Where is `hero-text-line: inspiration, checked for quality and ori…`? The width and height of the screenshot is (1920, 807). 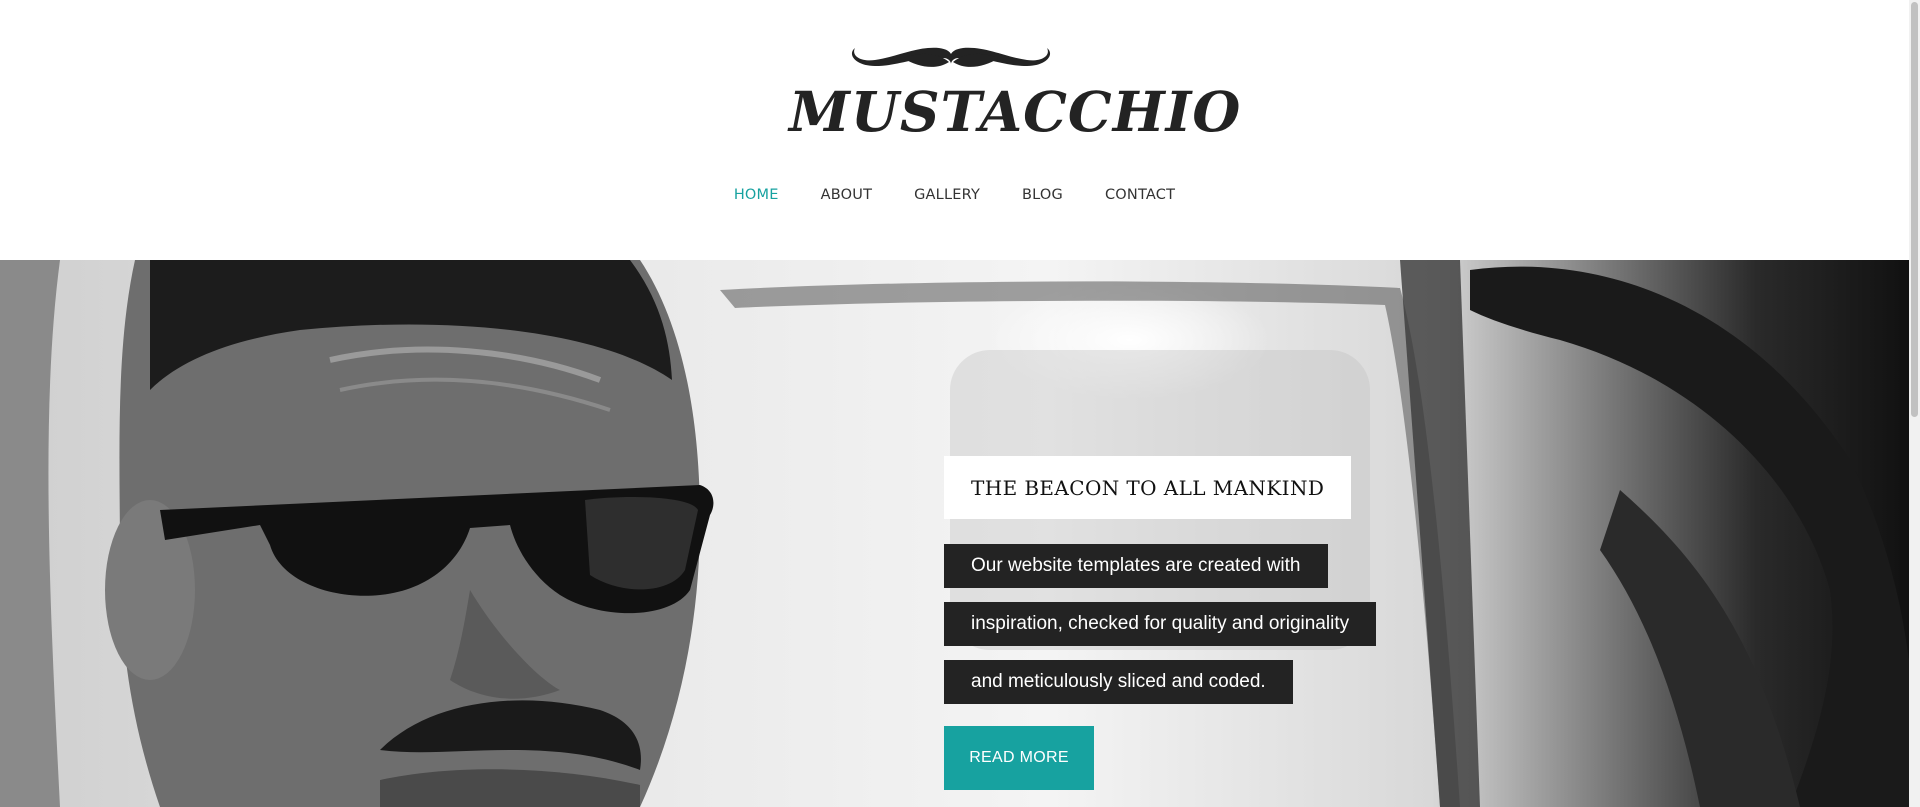
hero-text-line: inspiration, checked for quality and ori… is located at coordinates (1160, 624).